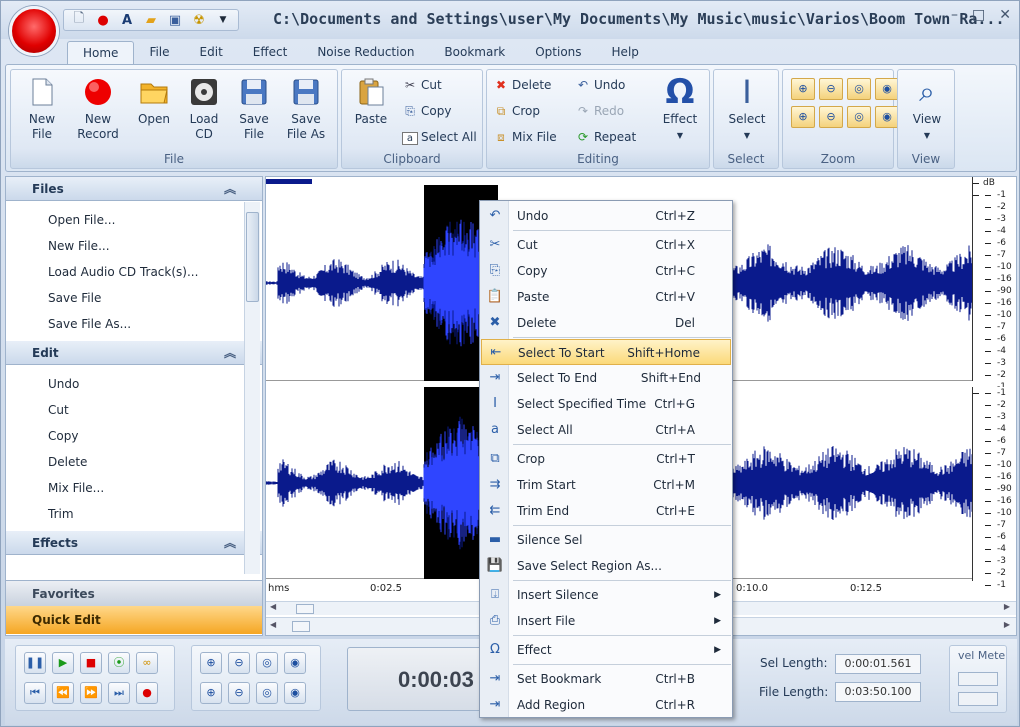 This screenshot has height=727, width=1020. I want to click on panel-scrollbar, so click(252, 388).